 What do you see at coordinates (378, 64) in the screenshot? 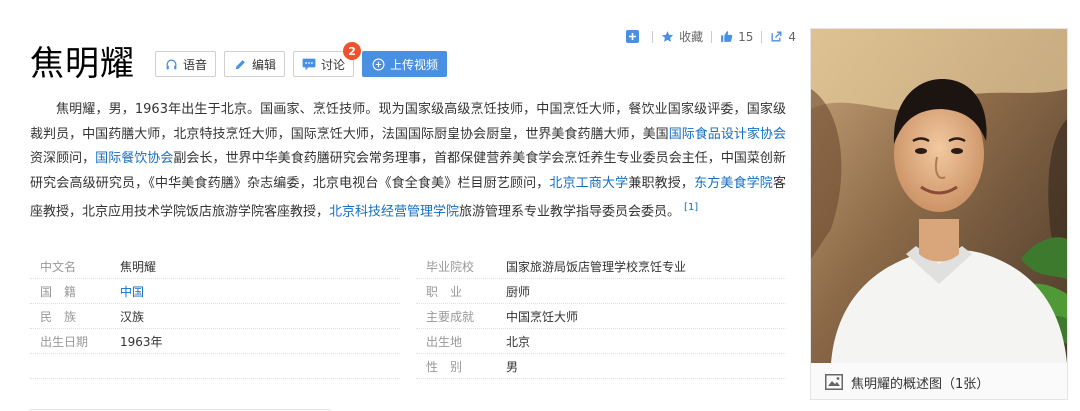
I see `plus-circle-icon` at bounding box center [378, 64].